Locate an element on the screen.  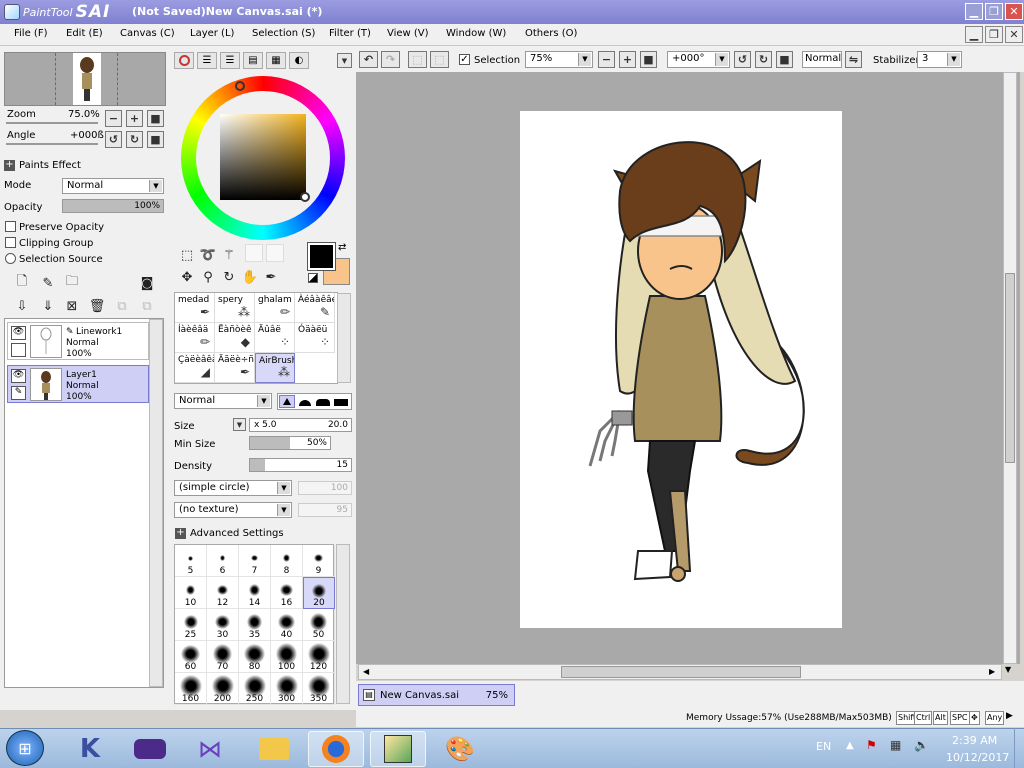
menu-layer: Layer (L) is located at coordinates (212, 33).